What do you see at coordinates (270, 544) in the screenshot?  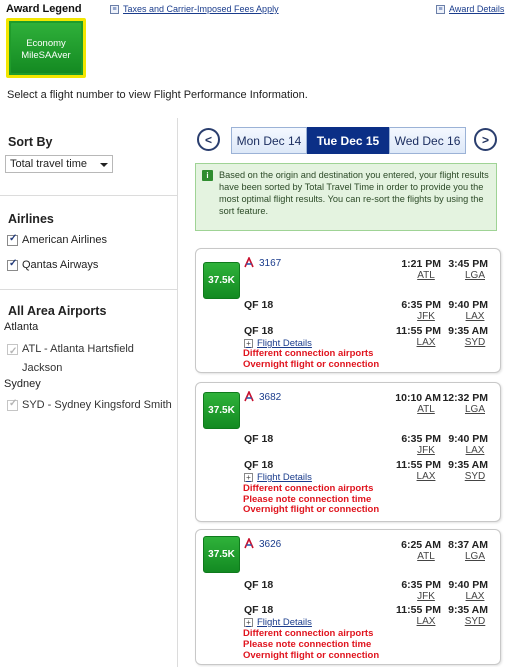 I see `flight-number-link: 3626` at bounding box center [270, 544].